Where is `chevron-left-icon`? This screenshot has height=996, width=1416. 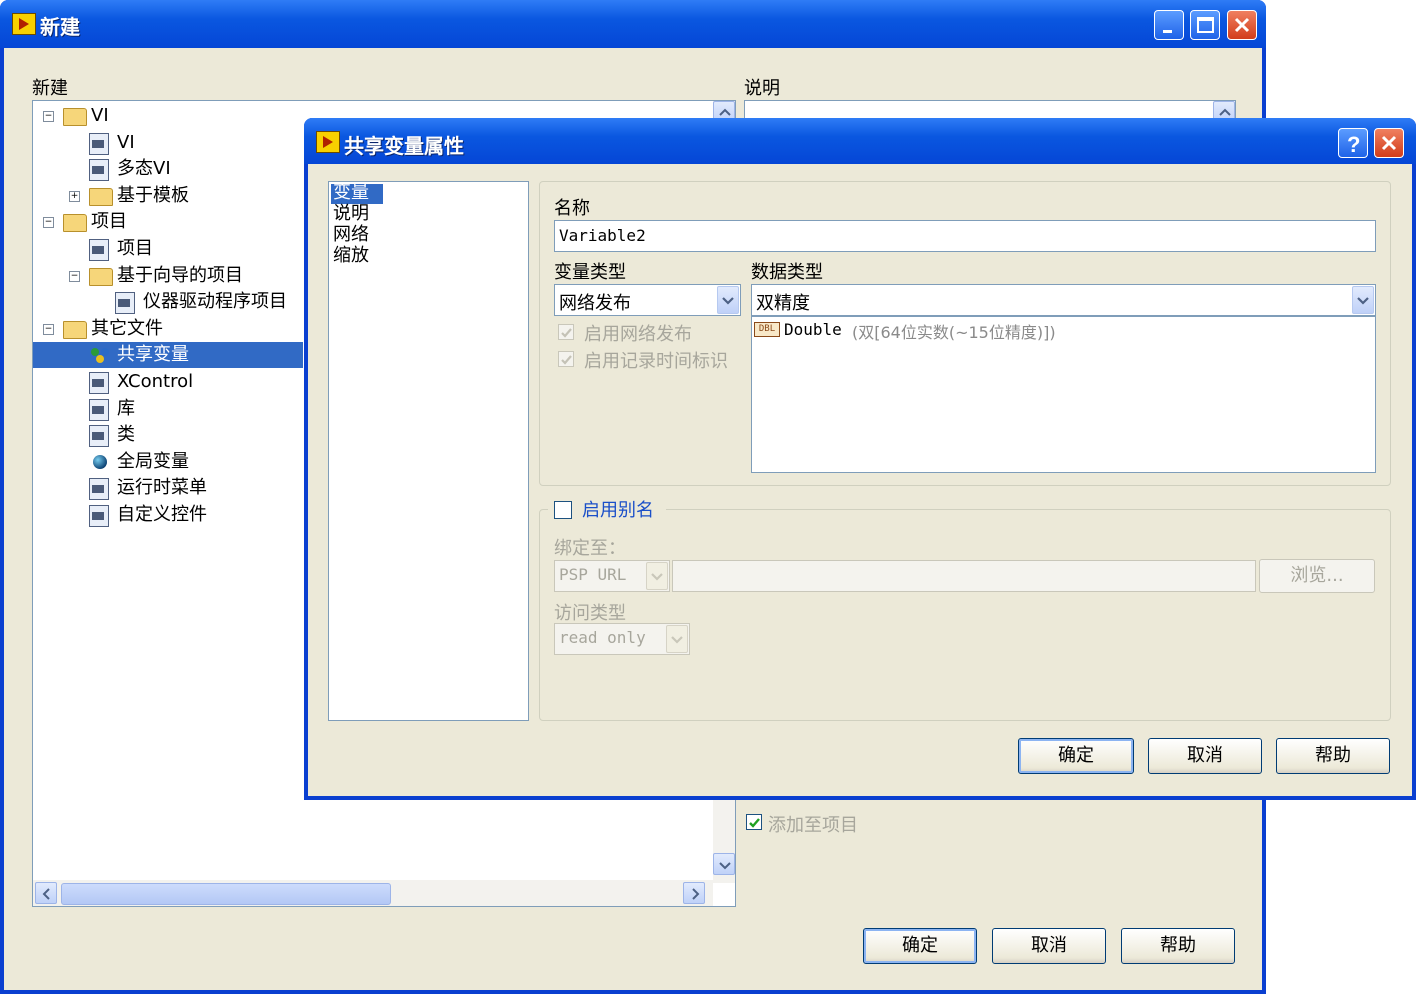 chevron-left-icon is located at coordinates (46, 894).